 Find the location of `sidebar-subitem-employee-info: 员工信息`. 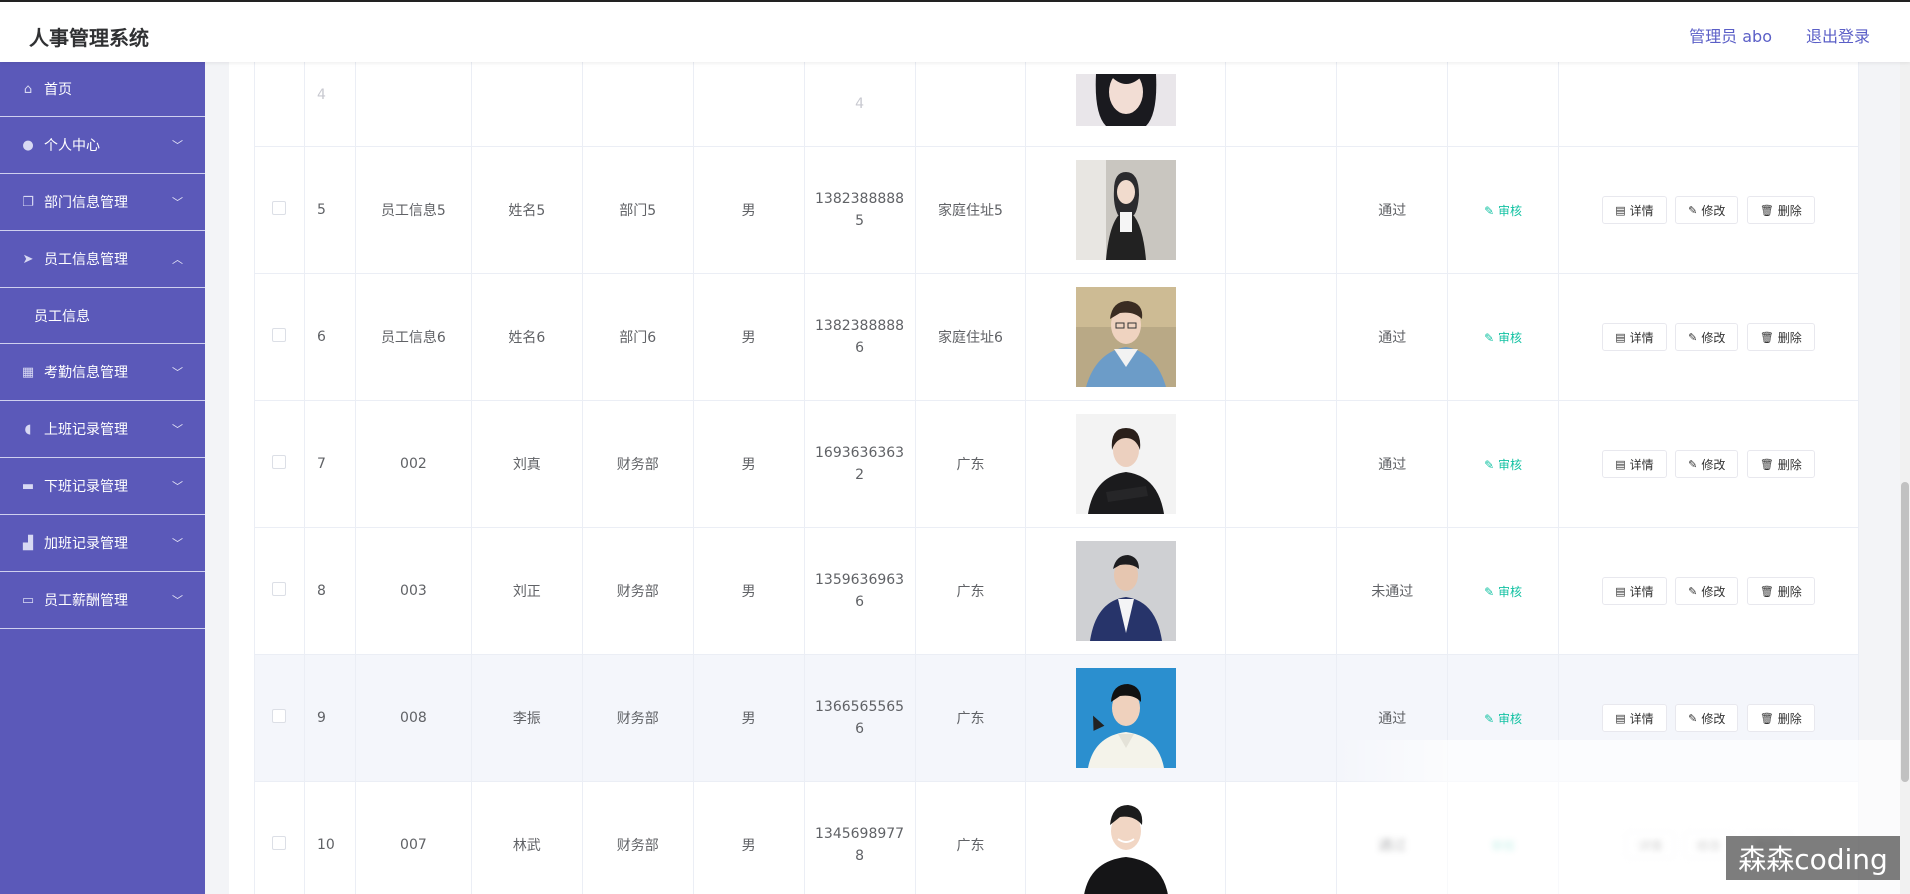

sidebar-subitem-employee-info: 员工信息 is located at coordinates (102, 316).